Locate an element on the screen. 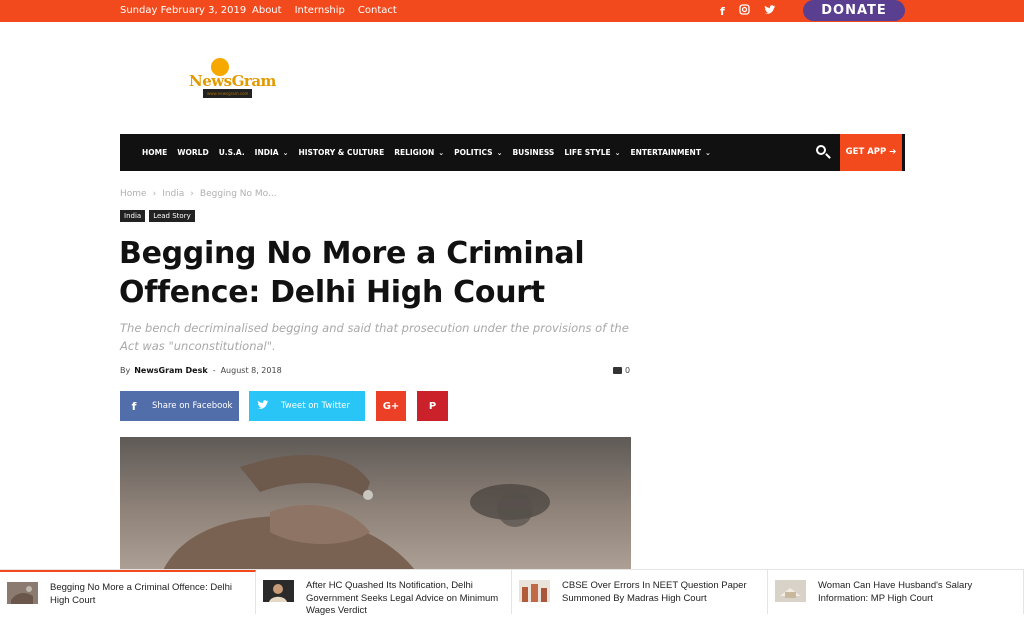 Image resolution: width=1024 pixels, height=618 pixels. donate-button: DONATE is located at coordinates (854, 10).